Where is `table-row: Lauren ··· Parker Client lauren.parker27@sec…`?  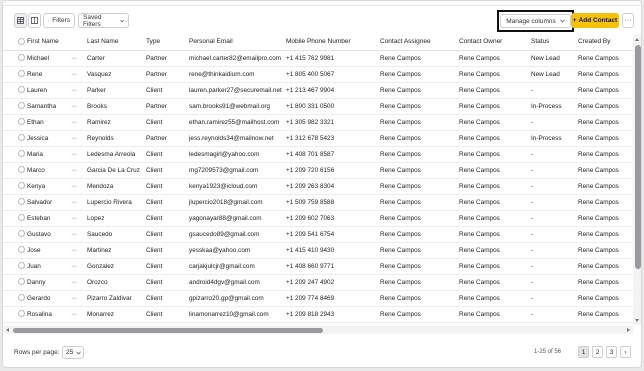 table-row: Lauren ··· Parker Client lauren.parker27@sec… is located at coordinates (318, 90).